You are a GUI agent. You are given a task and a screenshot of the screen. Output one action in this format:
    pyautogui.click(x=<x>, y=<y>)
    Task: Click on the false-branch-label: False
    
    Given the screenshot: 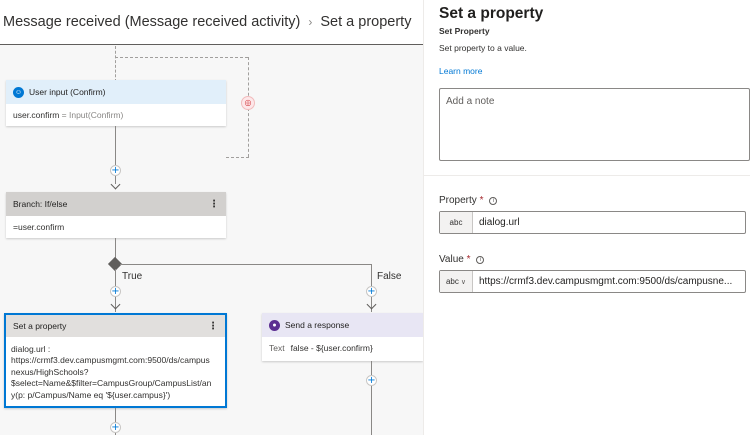 What is the action you would take?
    pyautogui.click(x=389, y=276)
    